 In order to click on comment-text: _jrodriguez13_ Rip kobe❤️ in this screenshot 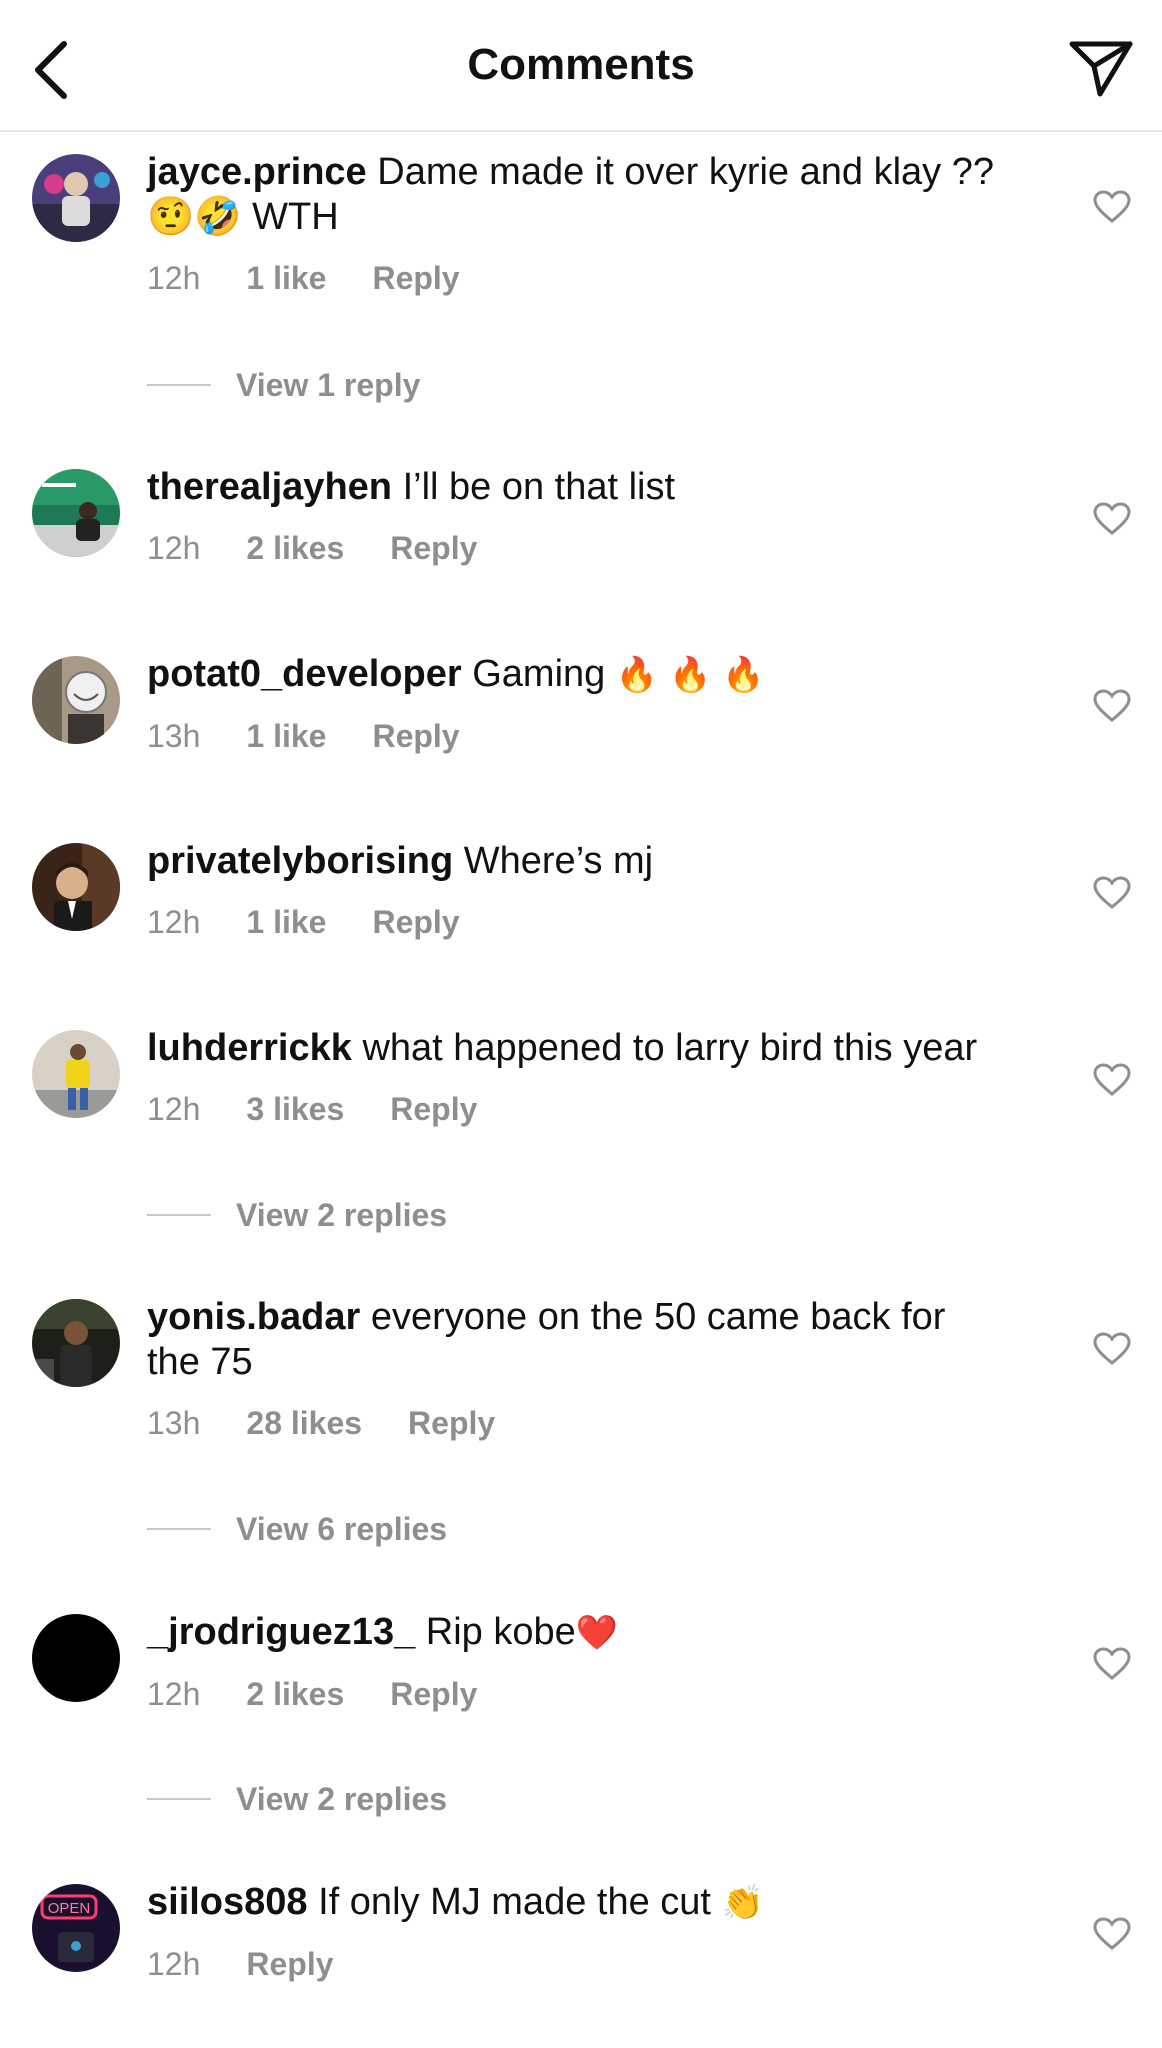, I will do `click(597, 1633)`.